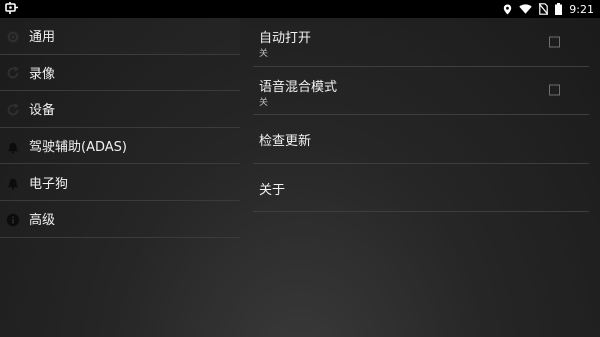  What do you see at coordinates (285, 38) in the screenshot?
I see `setting-title: 自动打开` at bounding box center [285, 38].